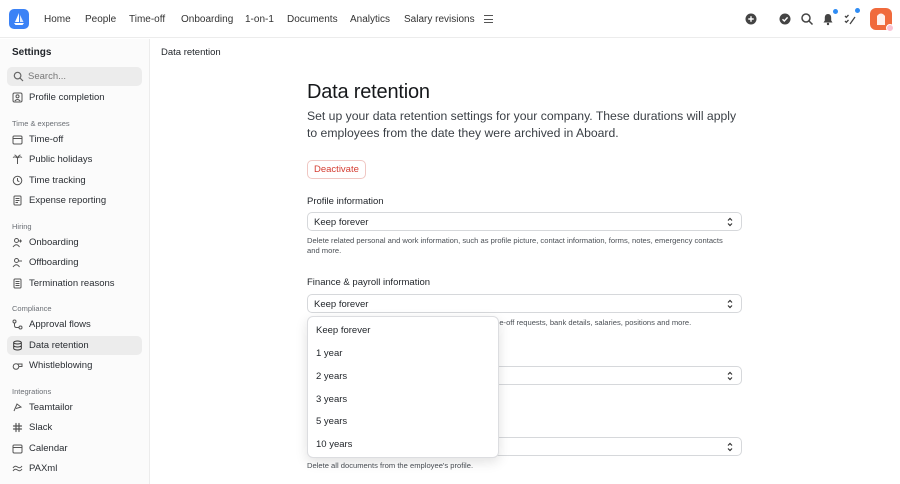 This screenshot has height=484, width=900. Describe the element at coordinates (17, 324) in the screenshot. I see `flow-icon` at that location.